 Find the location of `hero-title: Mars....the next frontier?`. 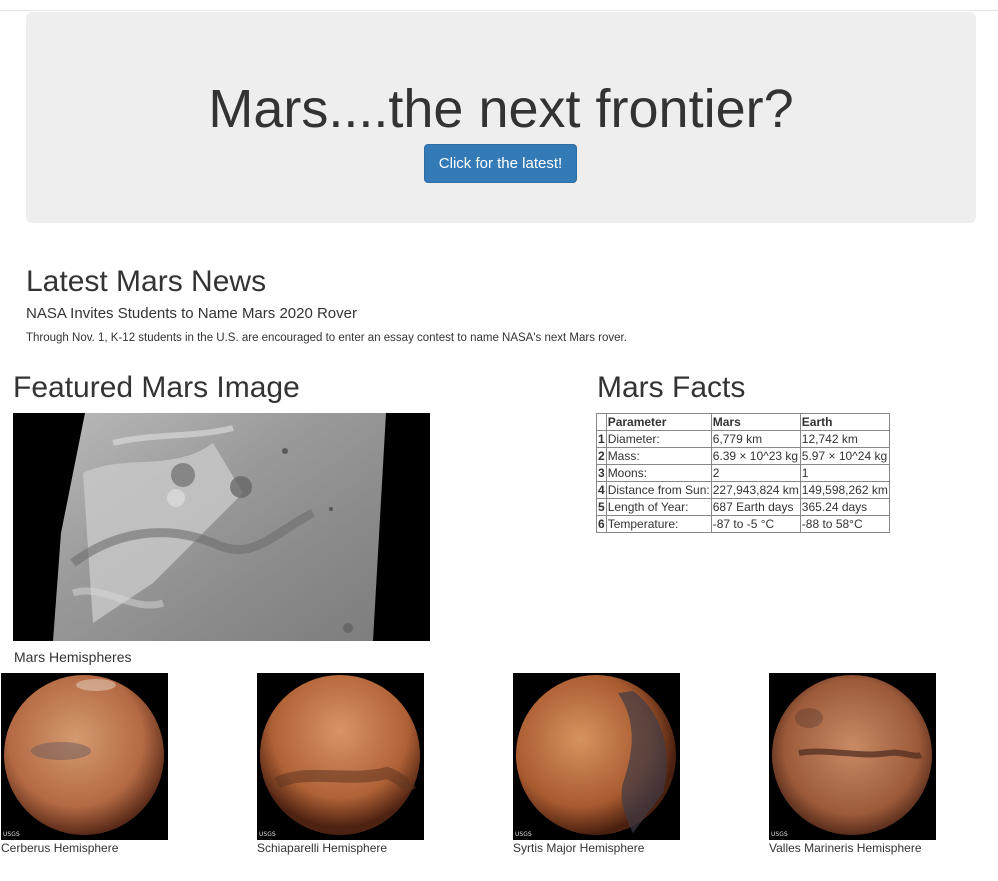

hero-title: Mars....the next frontier? is located at coordinates (501, 109).